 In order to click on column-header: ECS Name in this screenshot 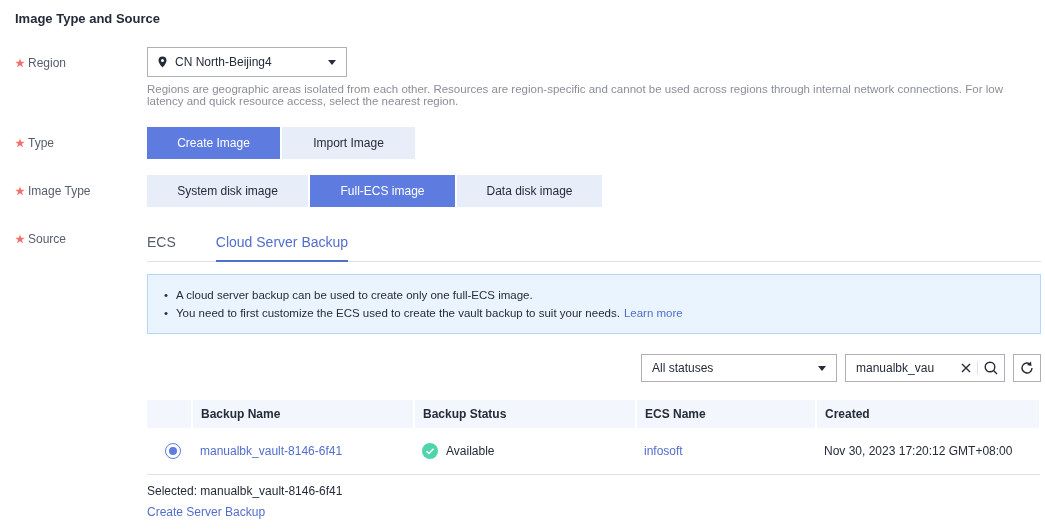, I will do `click(726, 414)`.